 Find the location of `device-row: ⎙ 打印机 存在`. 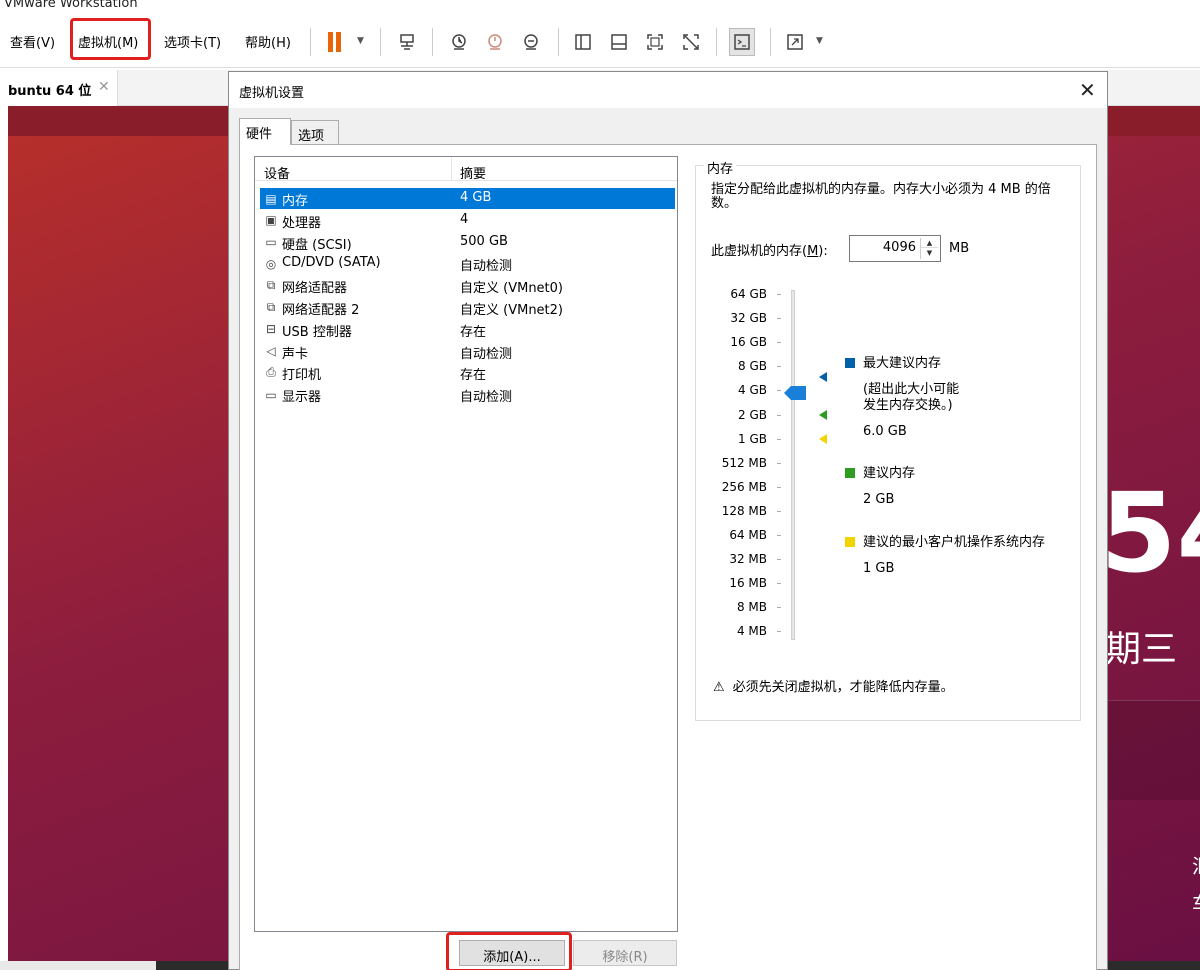

device-row: ⎙ 打印机 存在 is located at coordinates (467, 372).